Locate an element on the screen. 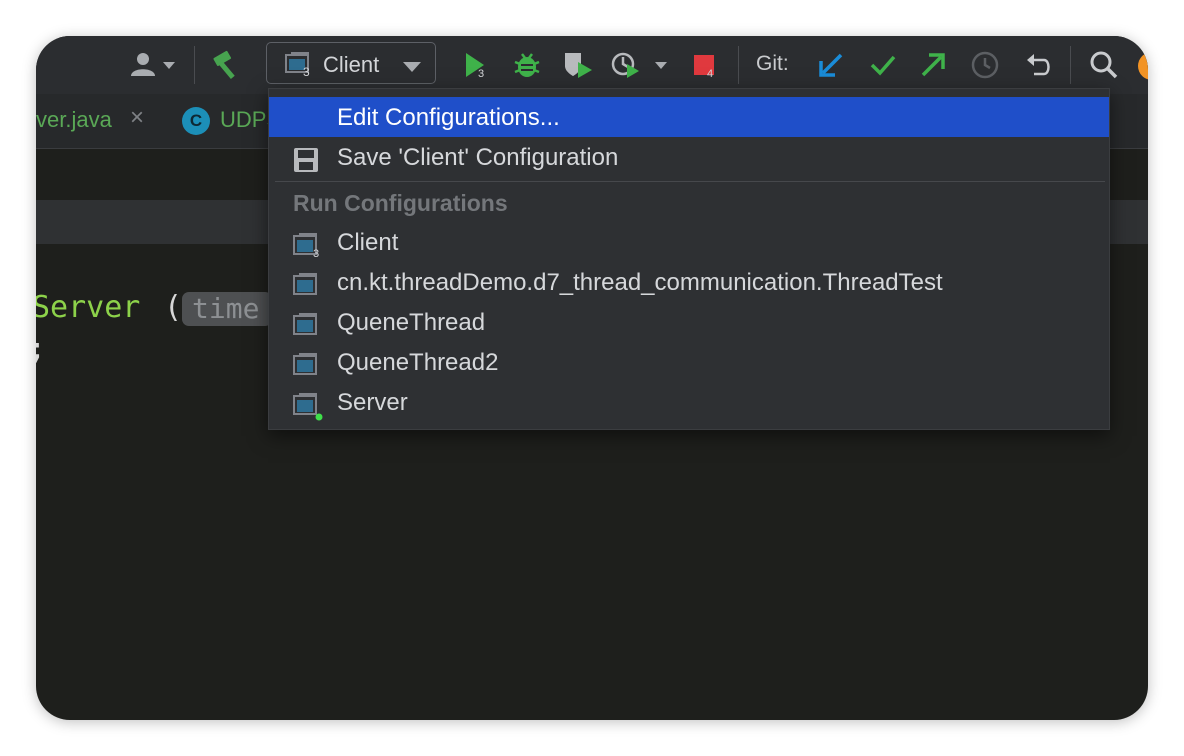 The width and height of the screenshot is (1184, 756). user-account-icon is located at coordinates (153, 65).